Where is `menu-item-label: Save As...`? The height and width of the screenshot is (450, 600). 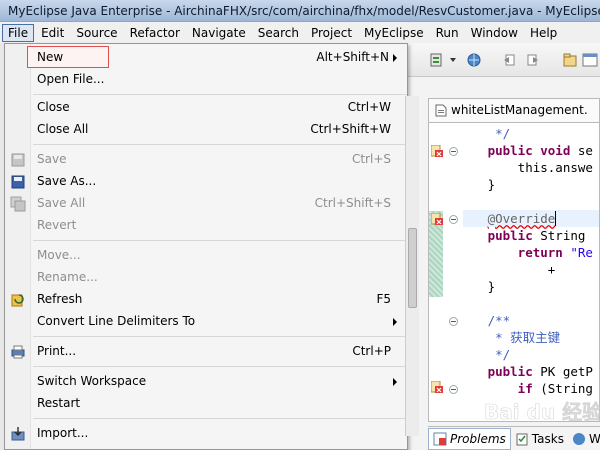
menu-item-label: Save As... is located at coordinates (67, 181).